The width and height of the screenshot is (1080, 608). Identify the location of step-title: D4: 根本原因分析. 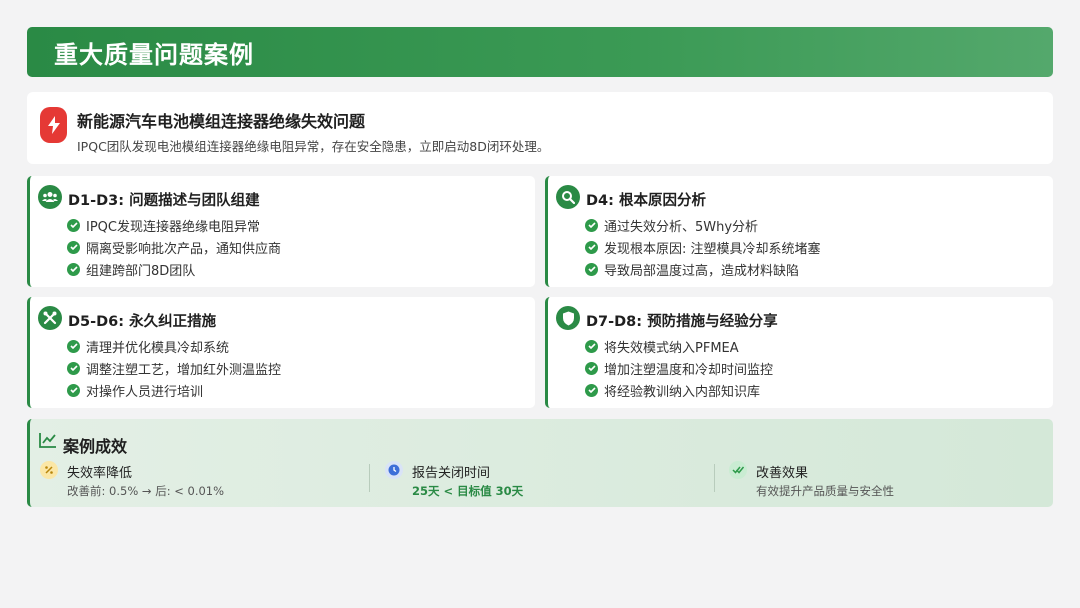
(646, 201).